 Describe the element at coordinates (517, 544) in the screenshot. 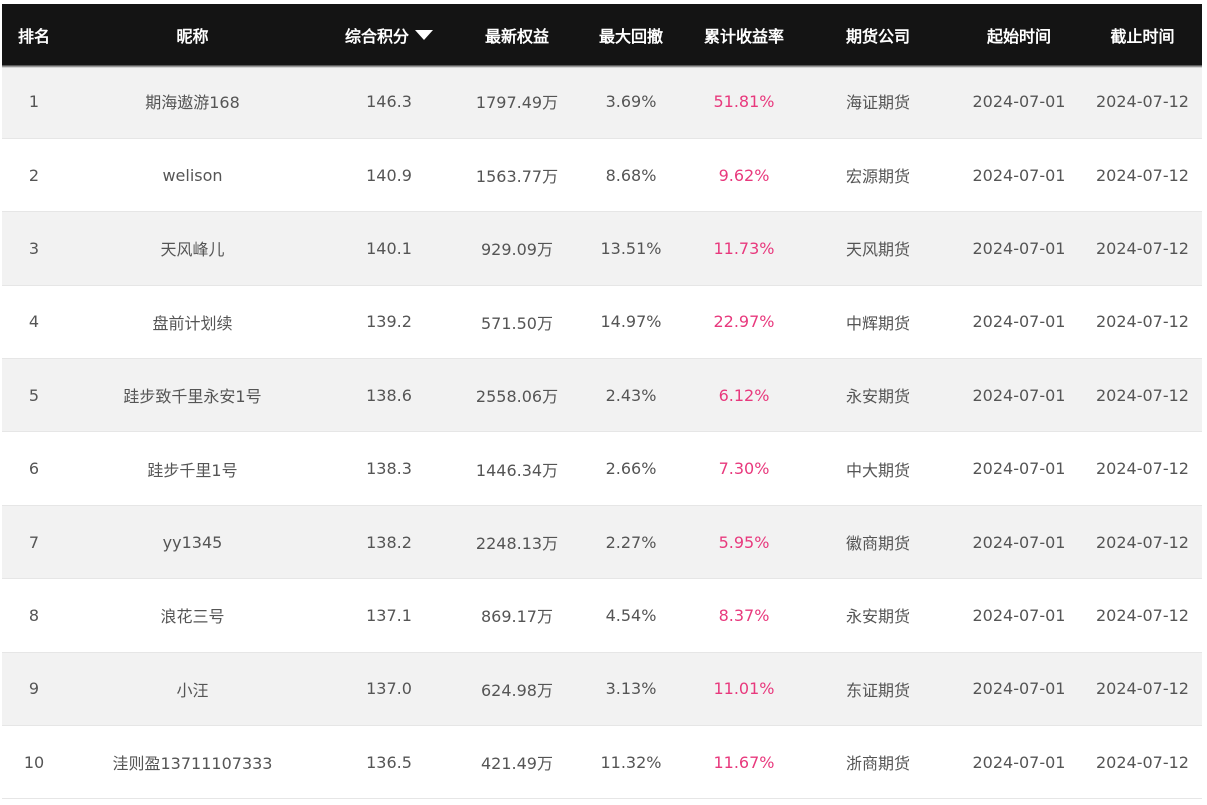

I see `equity-cell: 2248.13万` at that location.